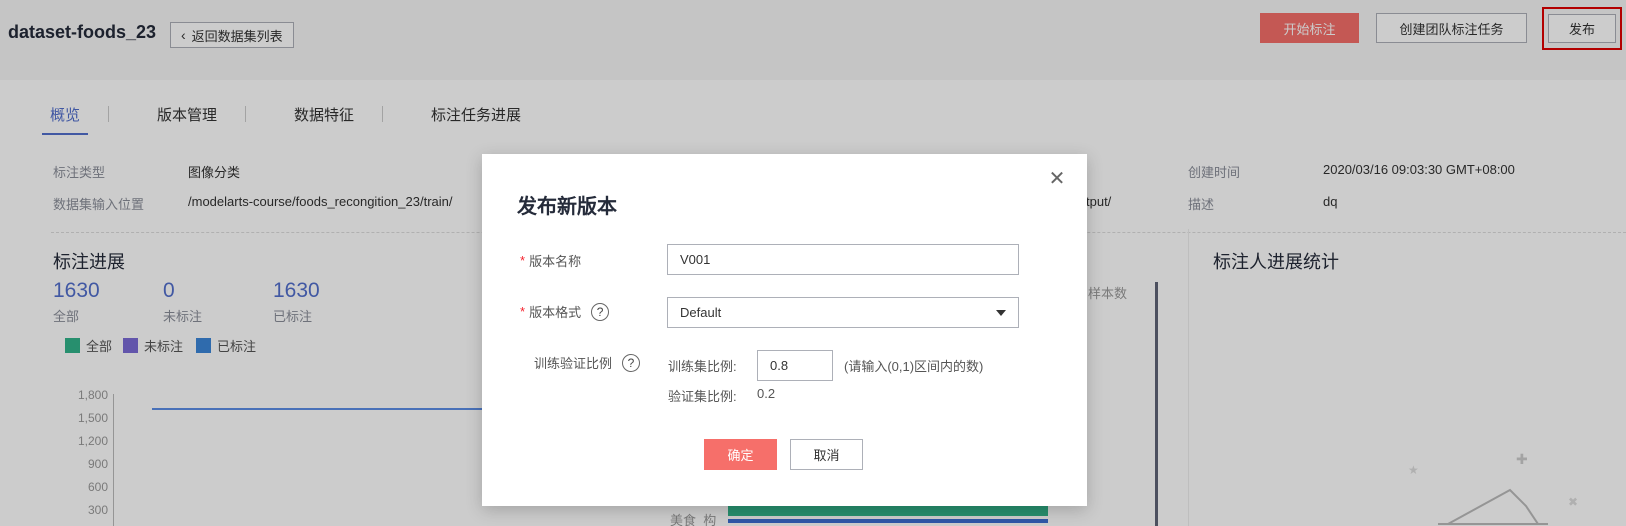  What do you see at coordinates (826, 454) in the screenshot?
I see `cancel-button: 取消` at bounding box center [826, 454].